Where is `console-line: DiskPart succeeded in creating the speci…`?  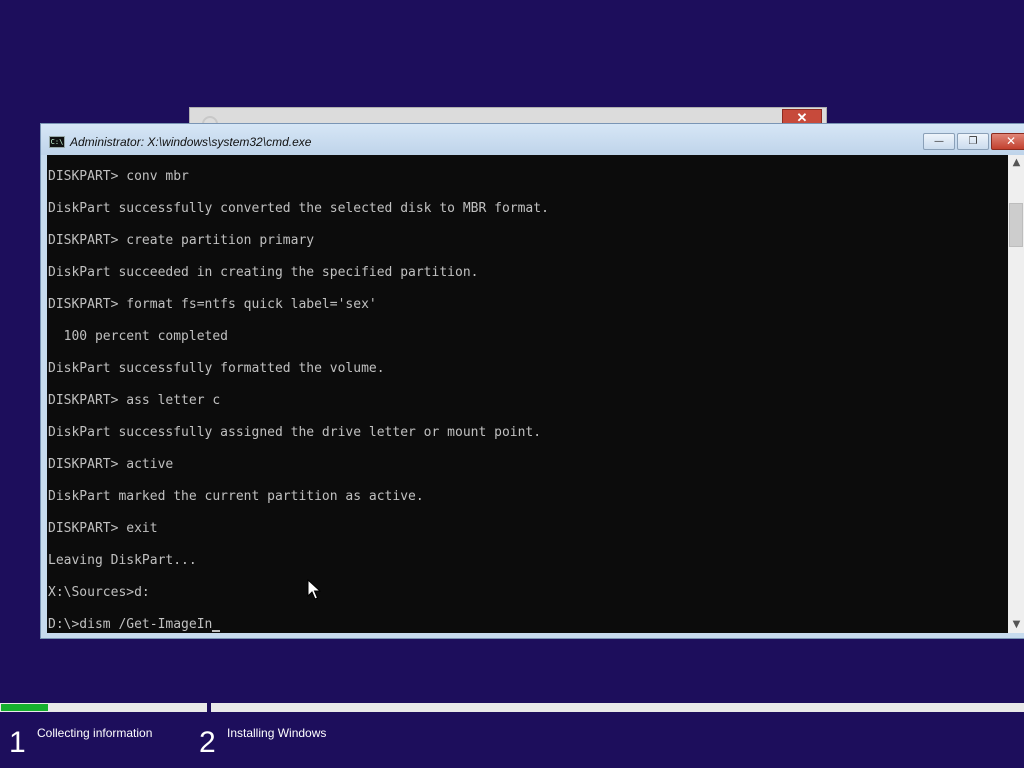
console-line: DiskPart succeeded in creating the speci… is located at coordinates (263, 272).